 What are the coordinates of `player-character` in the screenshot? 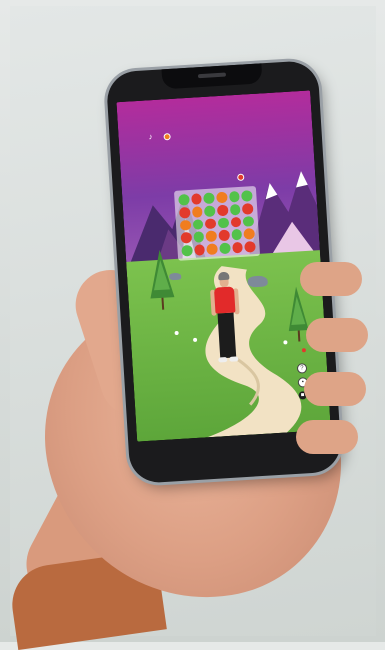 It's located at (226, 319).